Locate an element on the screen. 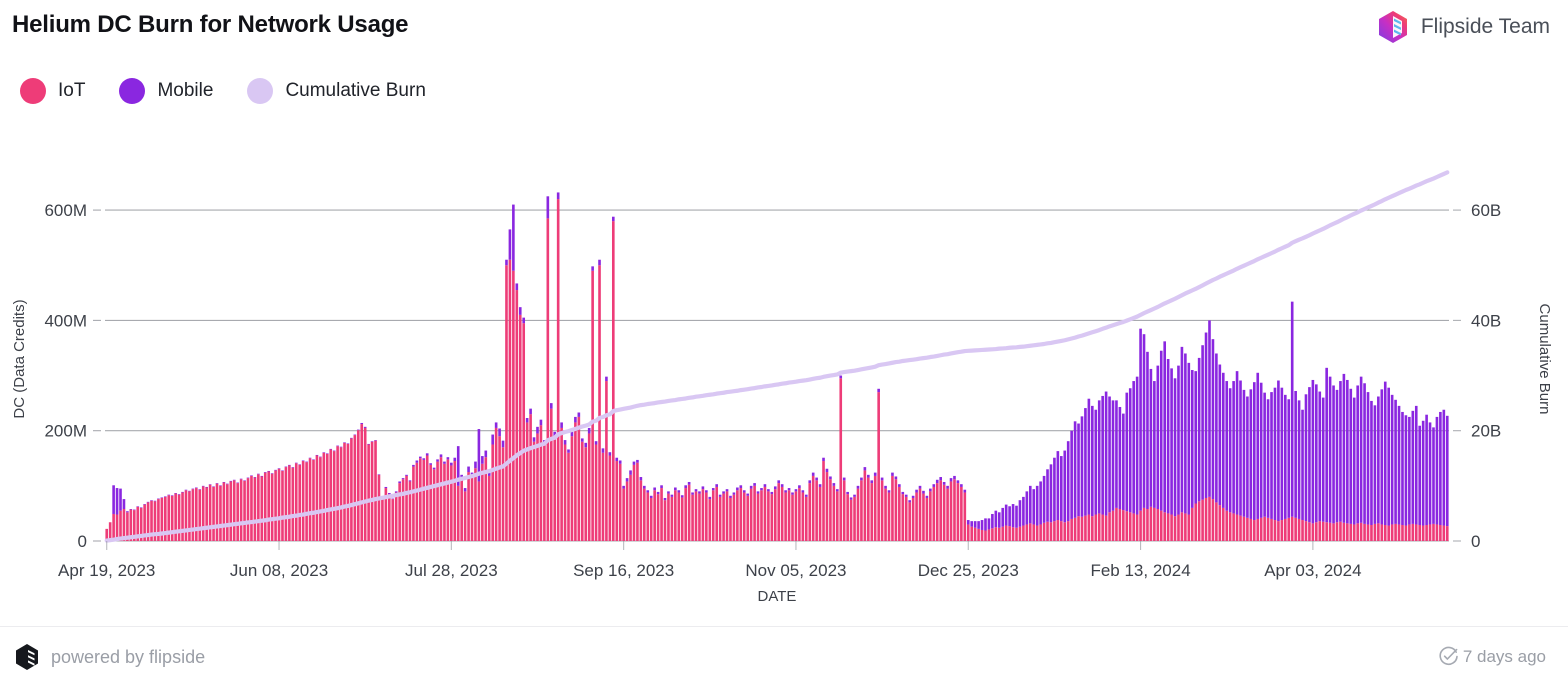 This screenshot has height=688, width=1568. last-updated: 7 days ago is located at coordinates (1492, 656).